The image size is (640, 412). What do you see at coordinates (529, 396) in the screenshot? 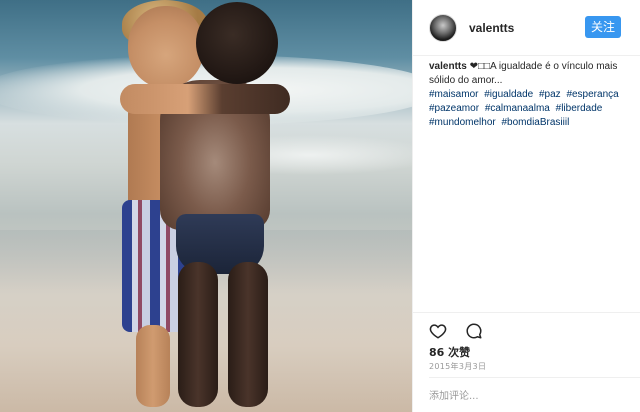
I see `comment-input` at bounding box center [529, 396].